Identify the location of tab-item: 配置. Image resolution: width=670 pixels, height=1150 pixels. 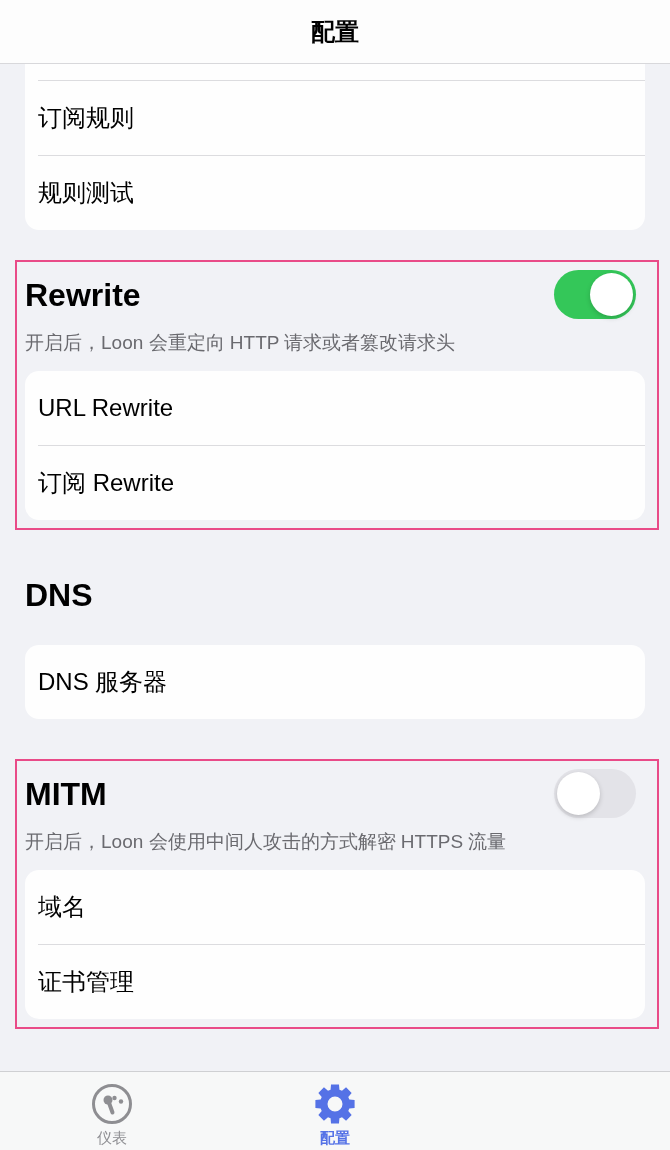
(335, 1111).